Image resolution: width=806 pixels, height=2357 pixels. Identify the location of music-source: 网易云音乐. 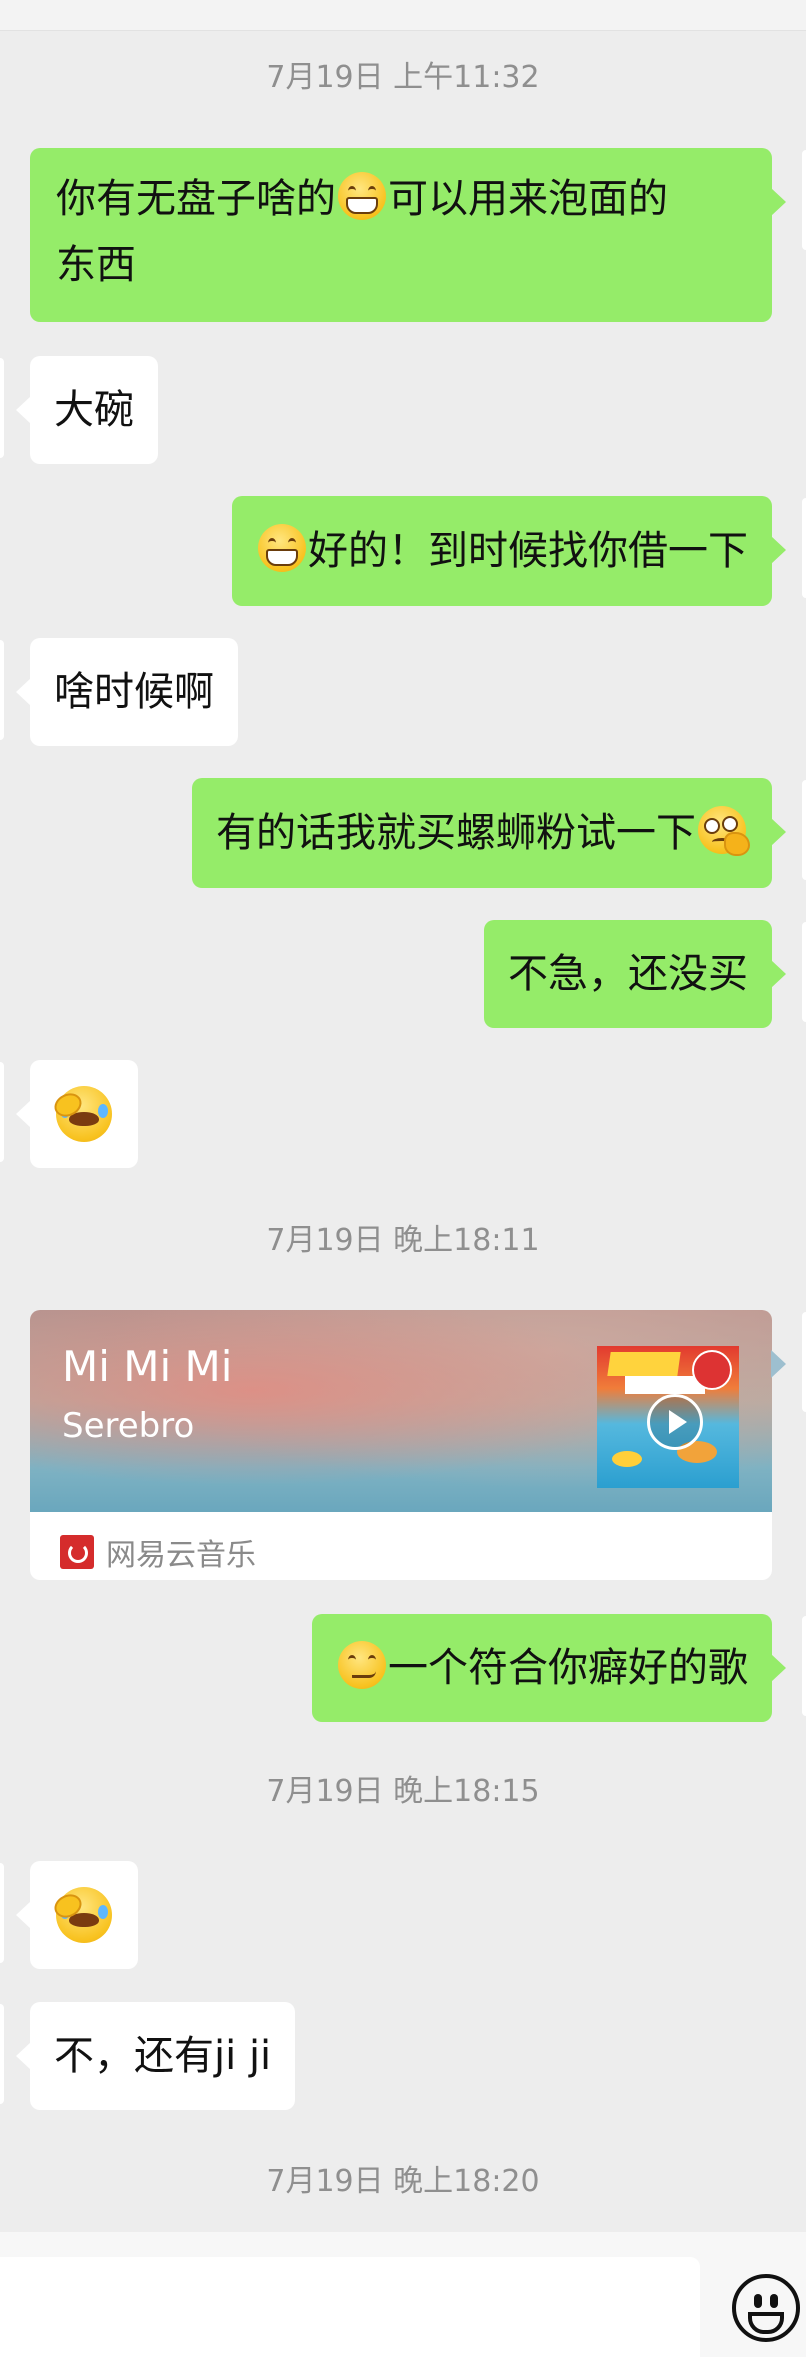
(158, 1552).